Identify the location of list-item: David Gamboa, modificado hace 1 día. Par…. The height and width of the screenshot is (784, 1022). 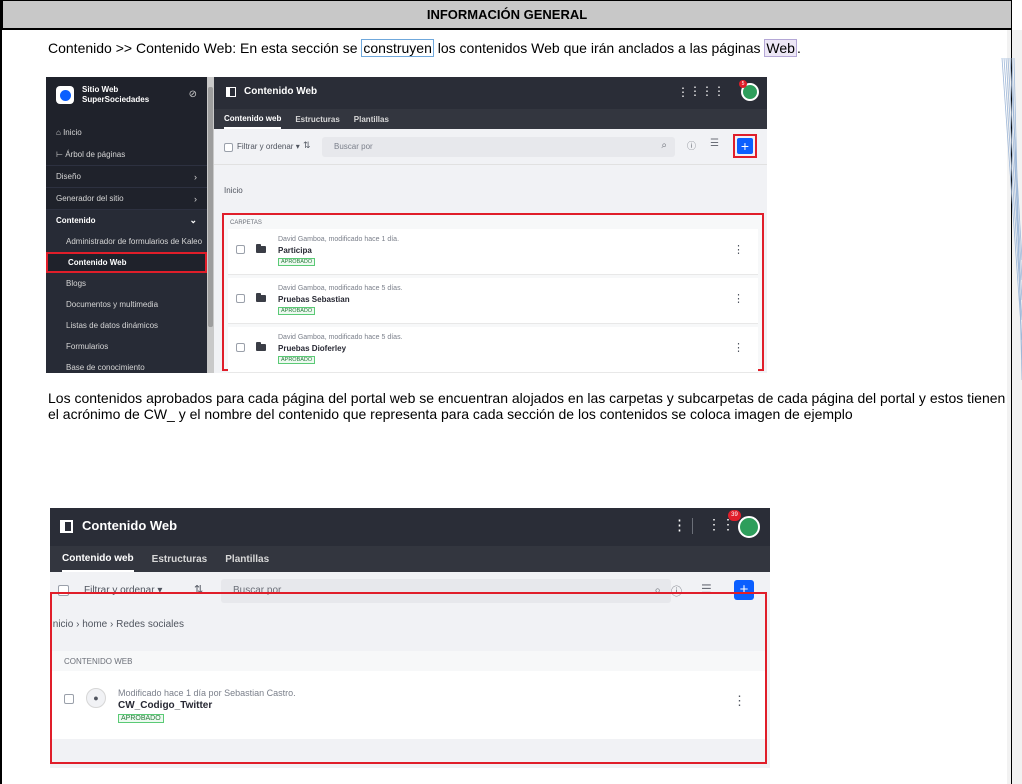
(493, 252).